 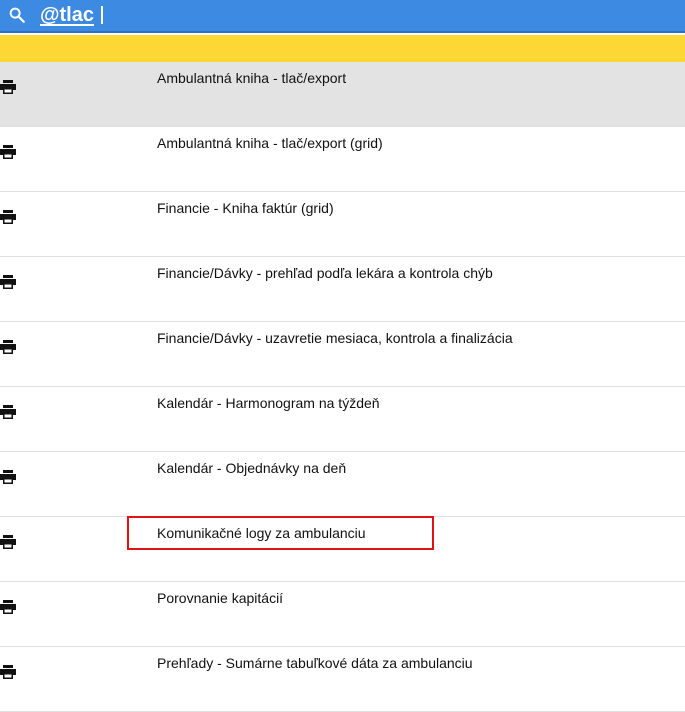 I want to click on list-item: Ambulantná kniha - tlač/export, so click(x=342, y=94).